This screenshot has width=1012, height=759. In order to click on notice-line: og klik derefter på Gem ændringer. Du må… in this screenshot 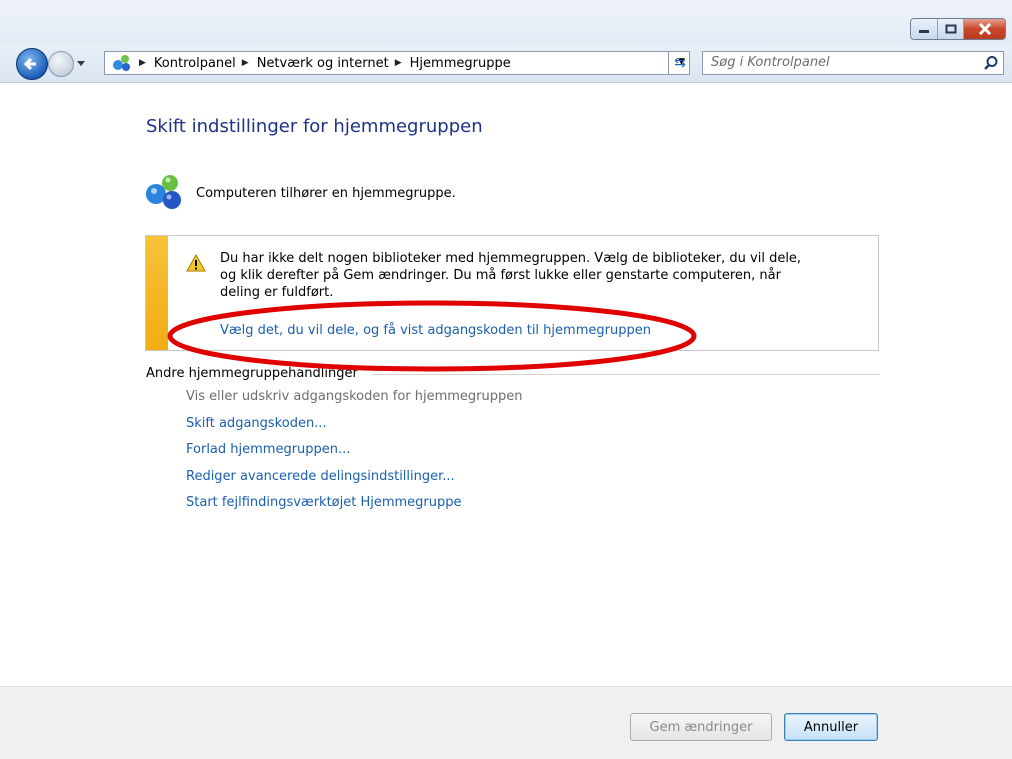, I will do `click(500, 275)`.